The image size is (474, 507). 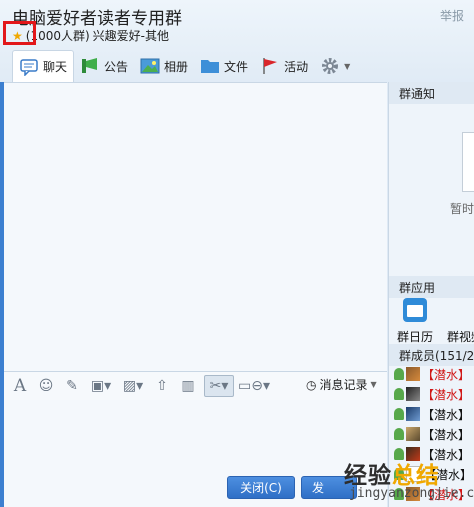 I want to click on folder-icon, so click(x=210, y=66).